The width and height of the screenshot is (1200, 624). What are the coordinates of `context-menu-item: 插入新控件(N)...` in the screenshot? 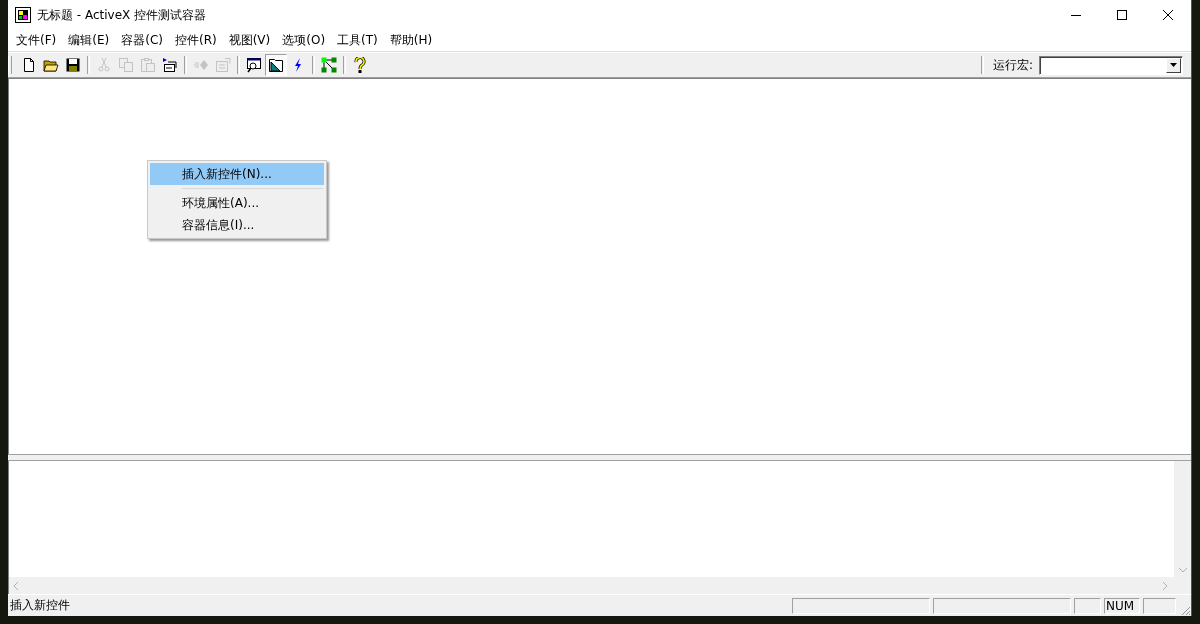 It's located at (237, 174).